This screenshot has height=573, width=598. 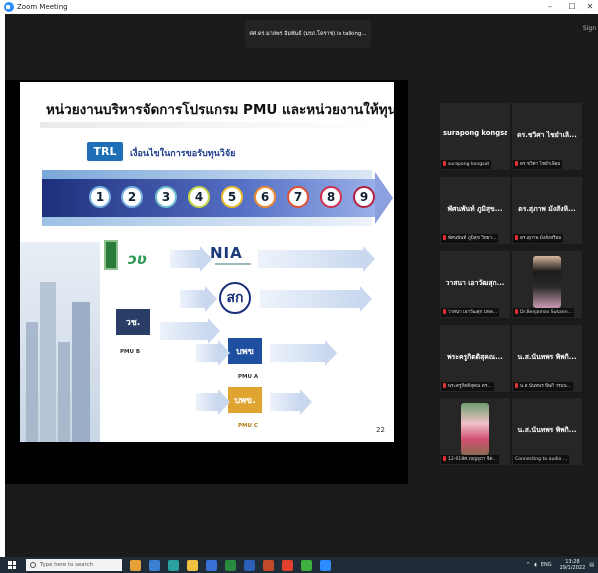 What do you see at coordinates (154, 565) in the screenshot?
I see `task-view-icon` at bounding box center [154, 565].